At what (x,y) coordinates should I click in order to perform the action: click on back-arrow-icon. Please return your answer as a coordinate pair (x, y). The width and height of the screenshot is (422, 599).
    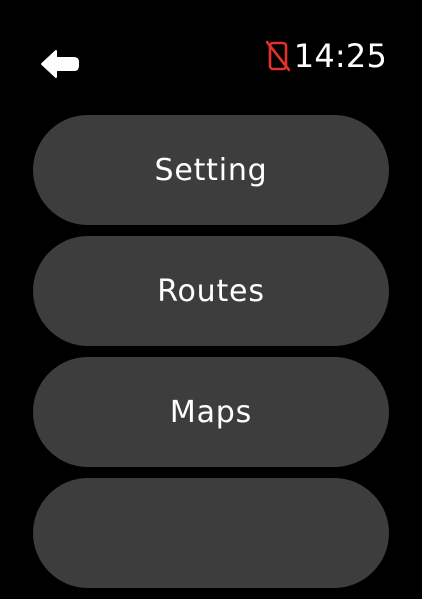
    Looking at the image, I should click on (60, 64).